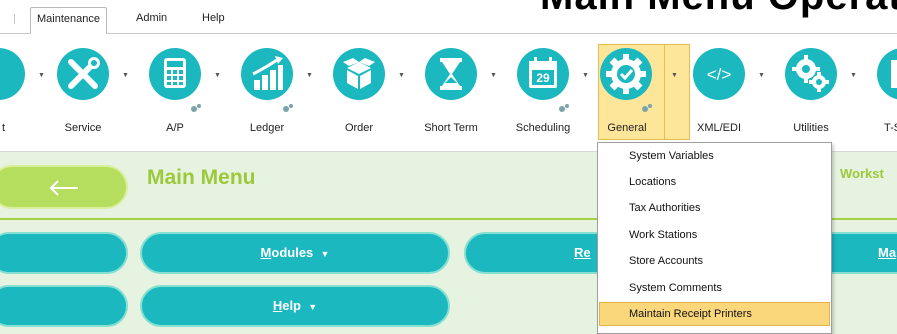  I want to click on ribbon-item-short-term: Short Term ▼, so click(452, 93).